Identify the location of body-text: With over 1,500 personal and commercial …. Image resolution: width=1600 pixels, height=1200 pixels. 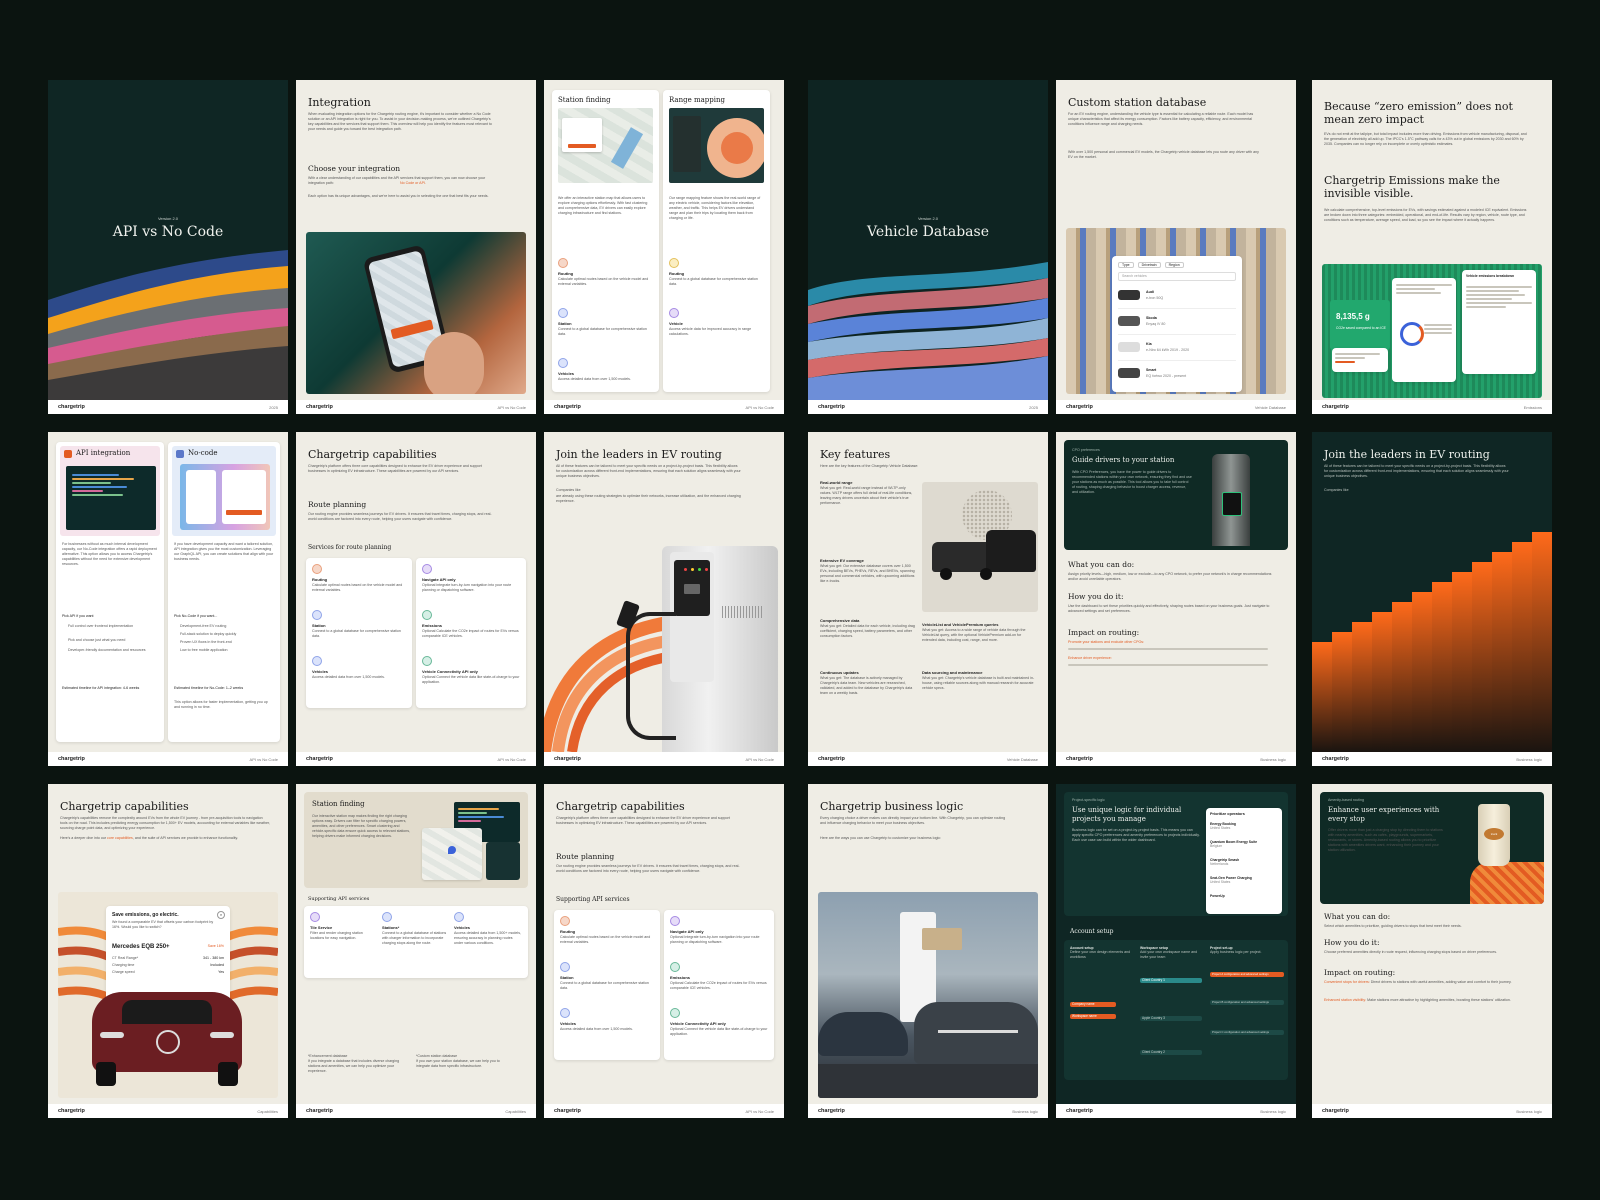
(1163, 154).